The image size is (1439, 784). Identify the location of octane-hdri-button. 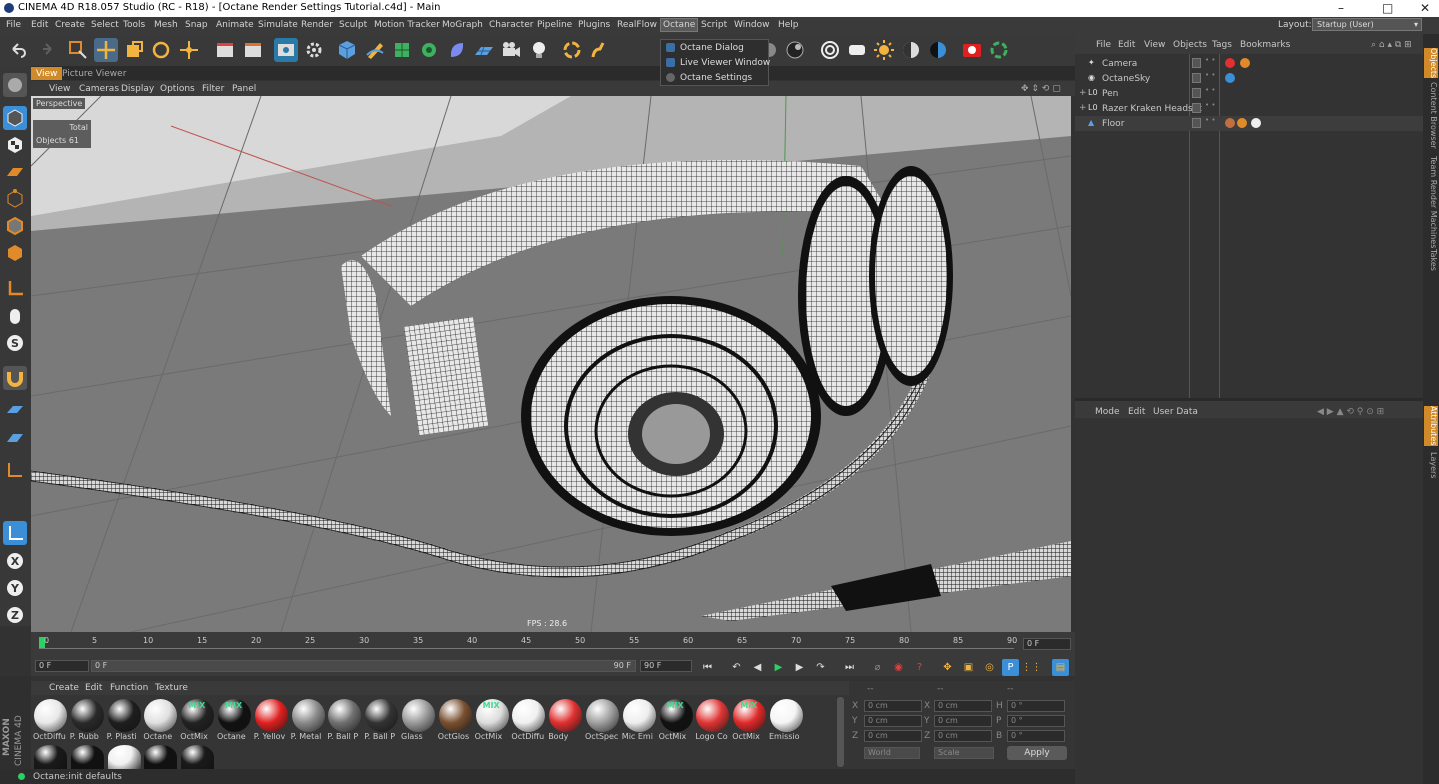
(911, 50).